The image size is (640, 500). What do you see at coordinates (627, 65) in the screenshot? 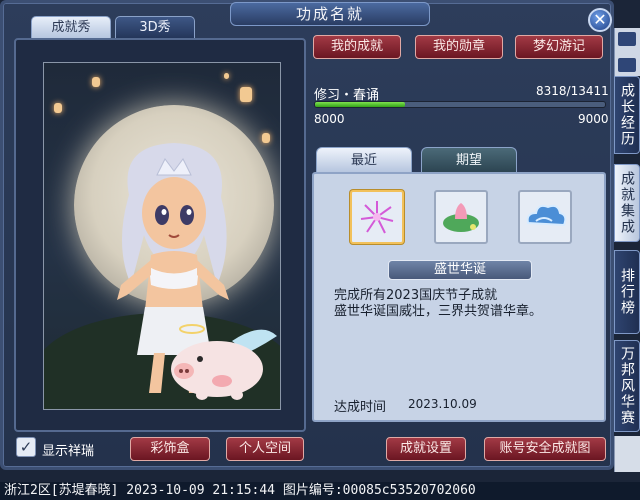
I see `scroll-down-handle` at bounding box center [627, 65].